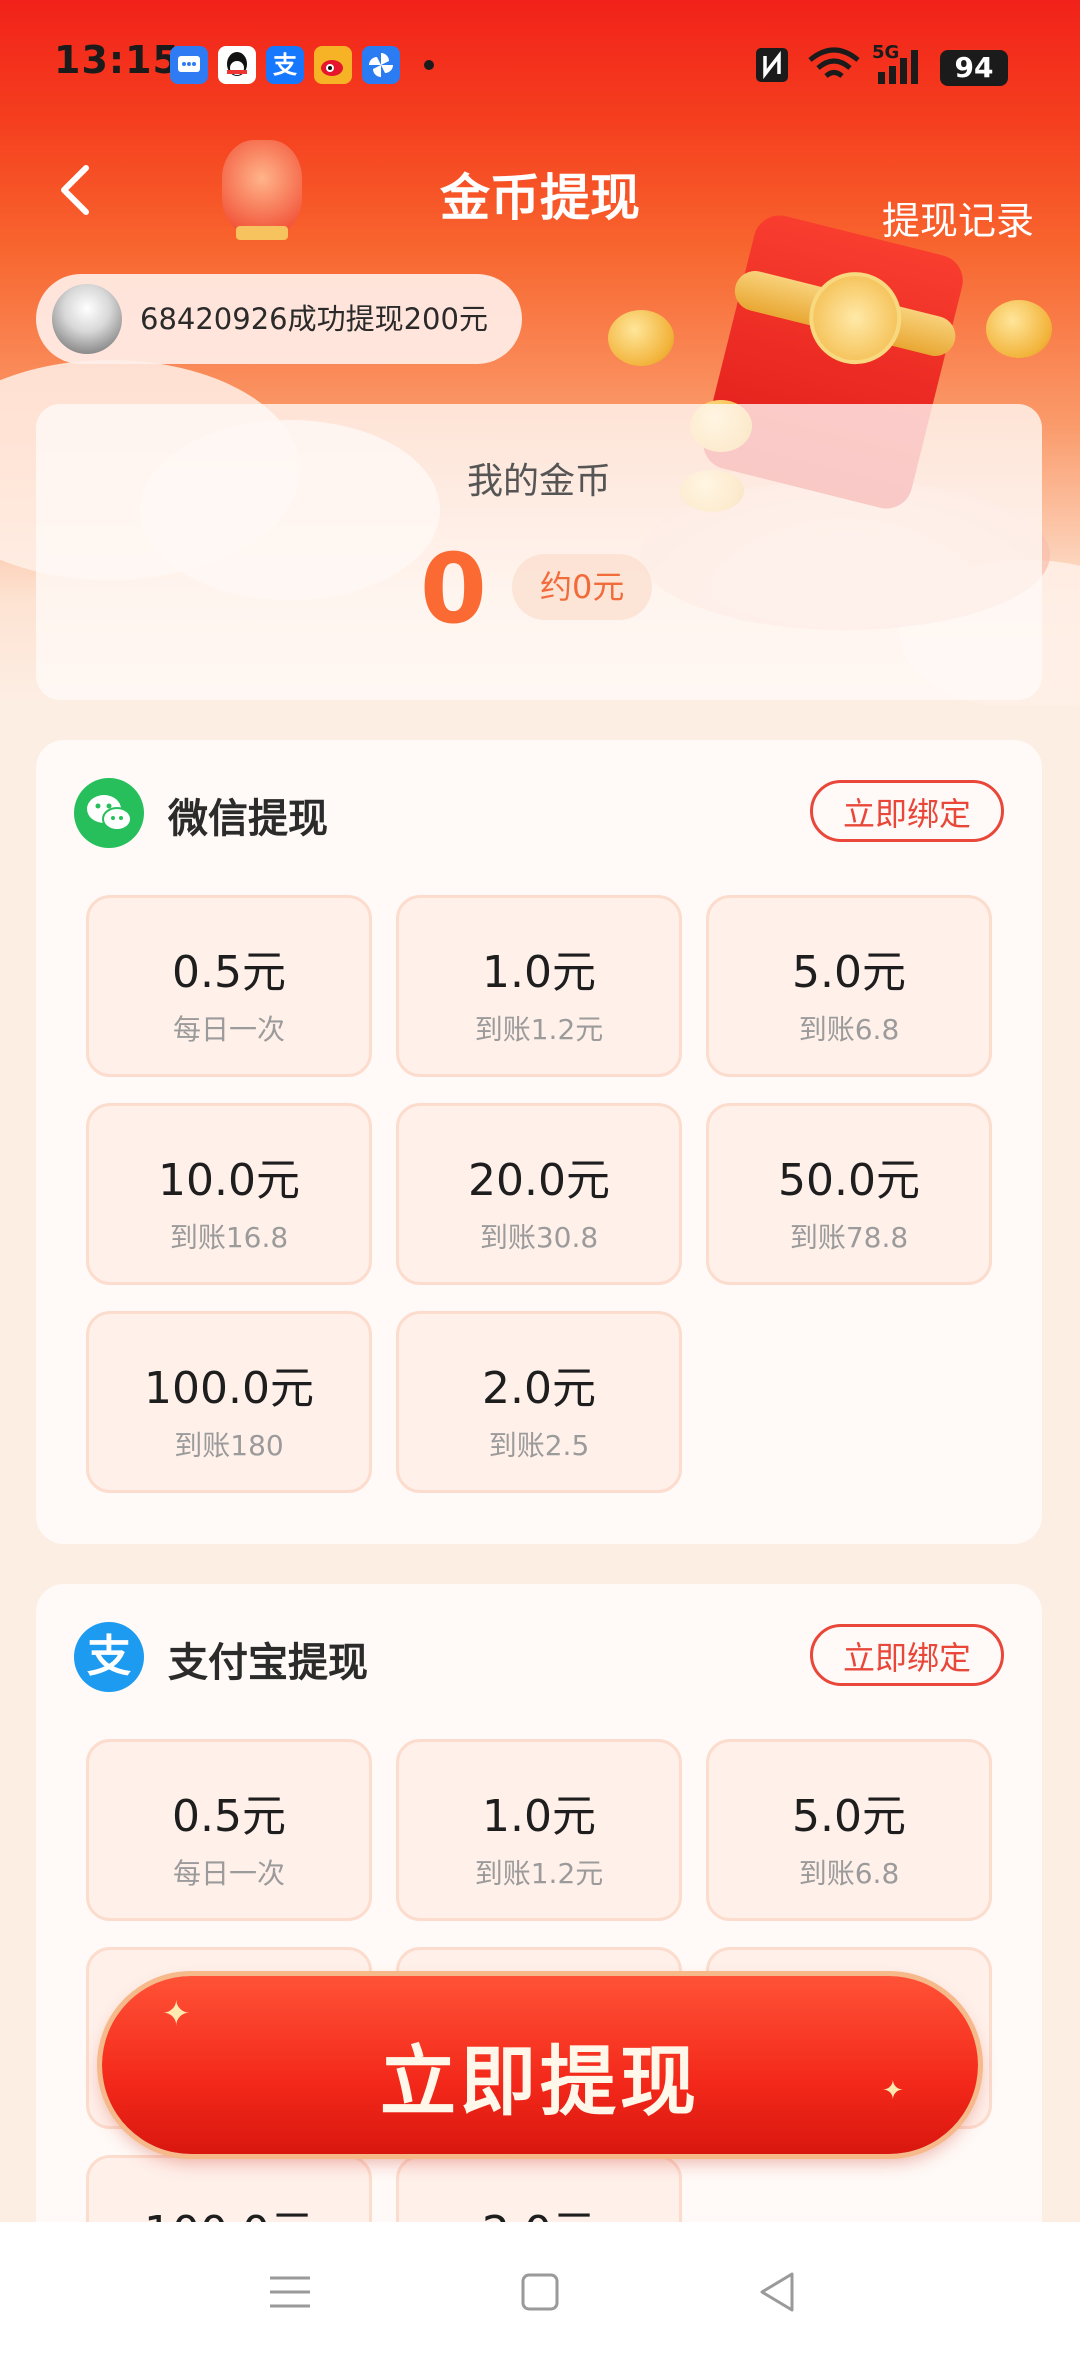  I want to click on option-amount: 100.0元, so click(229, 1388).